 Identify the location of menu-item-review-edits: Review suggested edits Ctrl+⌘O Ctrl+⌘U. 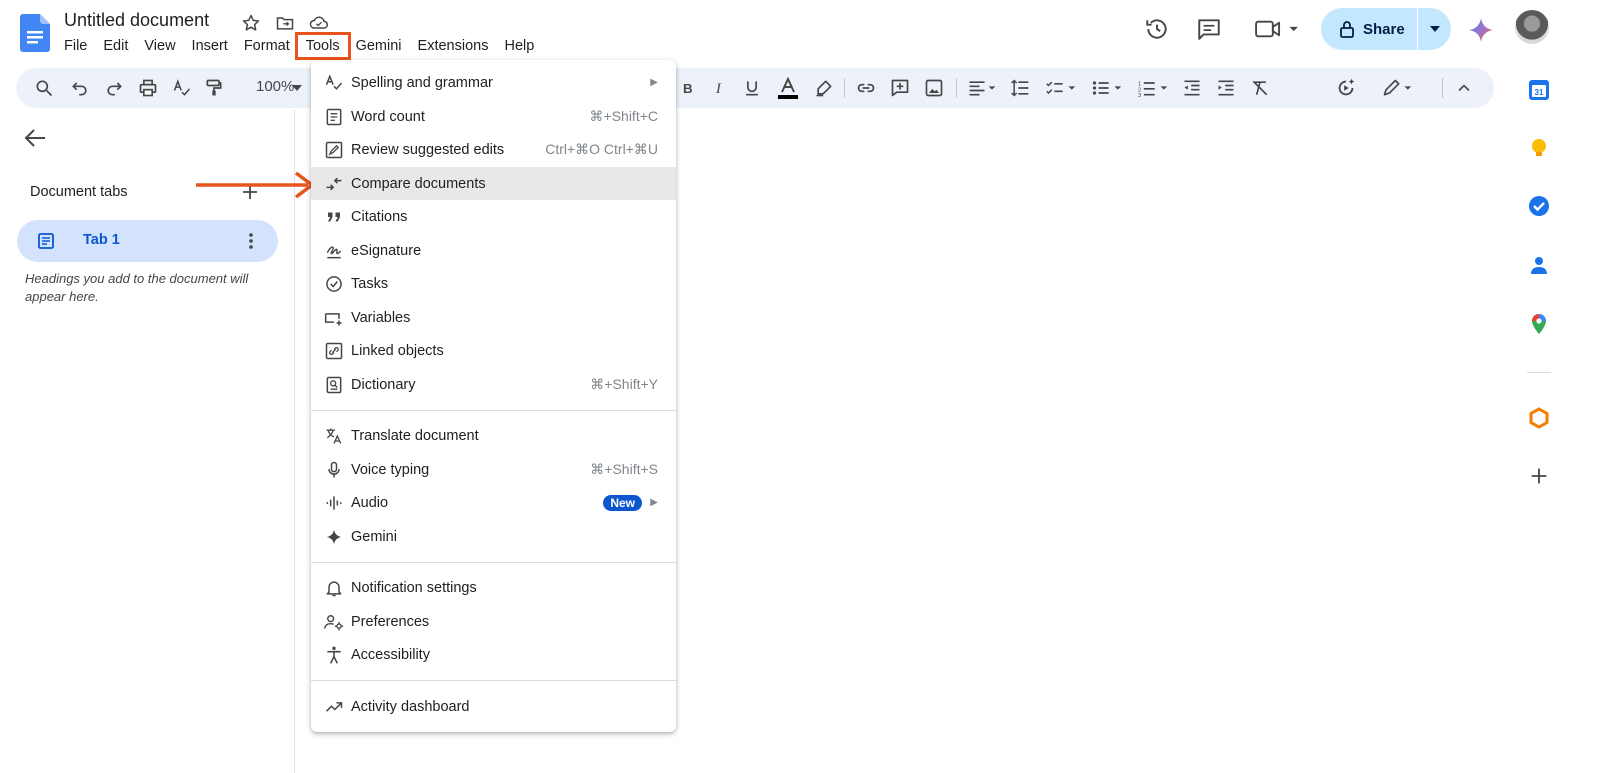
(493, 149).